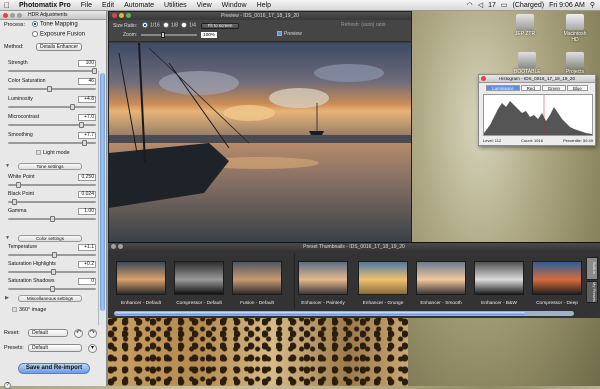  What do you see at coordinates (553, 88) in the screenshot?
I see `tab-green: Green` at bounding box center [553, 88].